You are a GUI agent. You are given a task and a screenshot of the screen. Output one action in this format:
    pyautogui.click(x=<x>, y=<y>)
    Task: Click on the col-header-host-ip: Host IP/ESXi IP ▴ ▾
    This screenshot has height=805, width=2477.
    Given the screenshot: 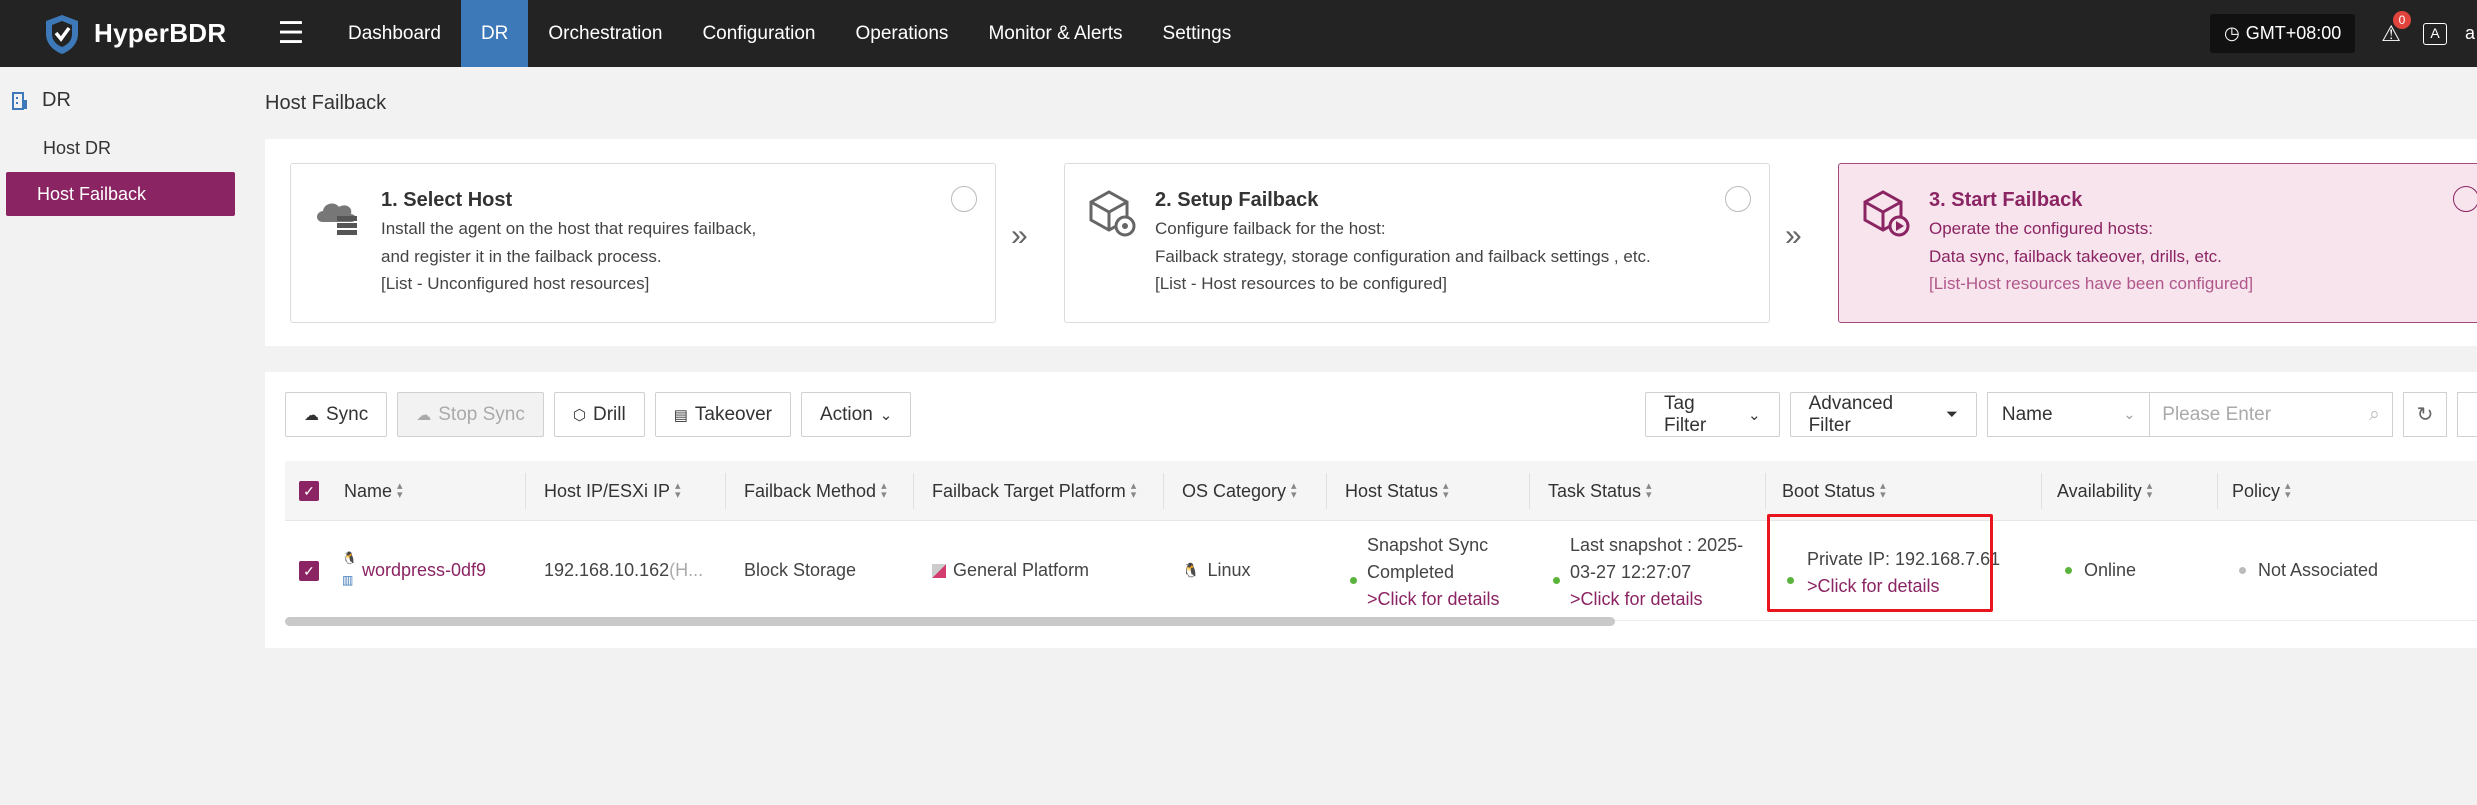 What is the action you would take?
    pyautogui.click(x=612, y=491)
    